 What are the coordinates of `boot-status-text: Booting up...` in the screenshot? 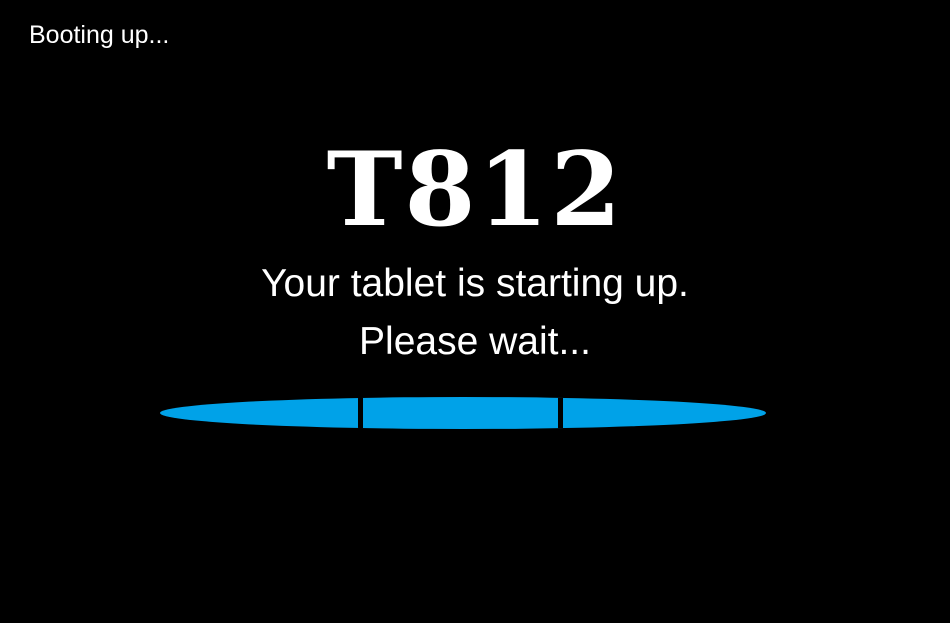 It's located at (99, 35).